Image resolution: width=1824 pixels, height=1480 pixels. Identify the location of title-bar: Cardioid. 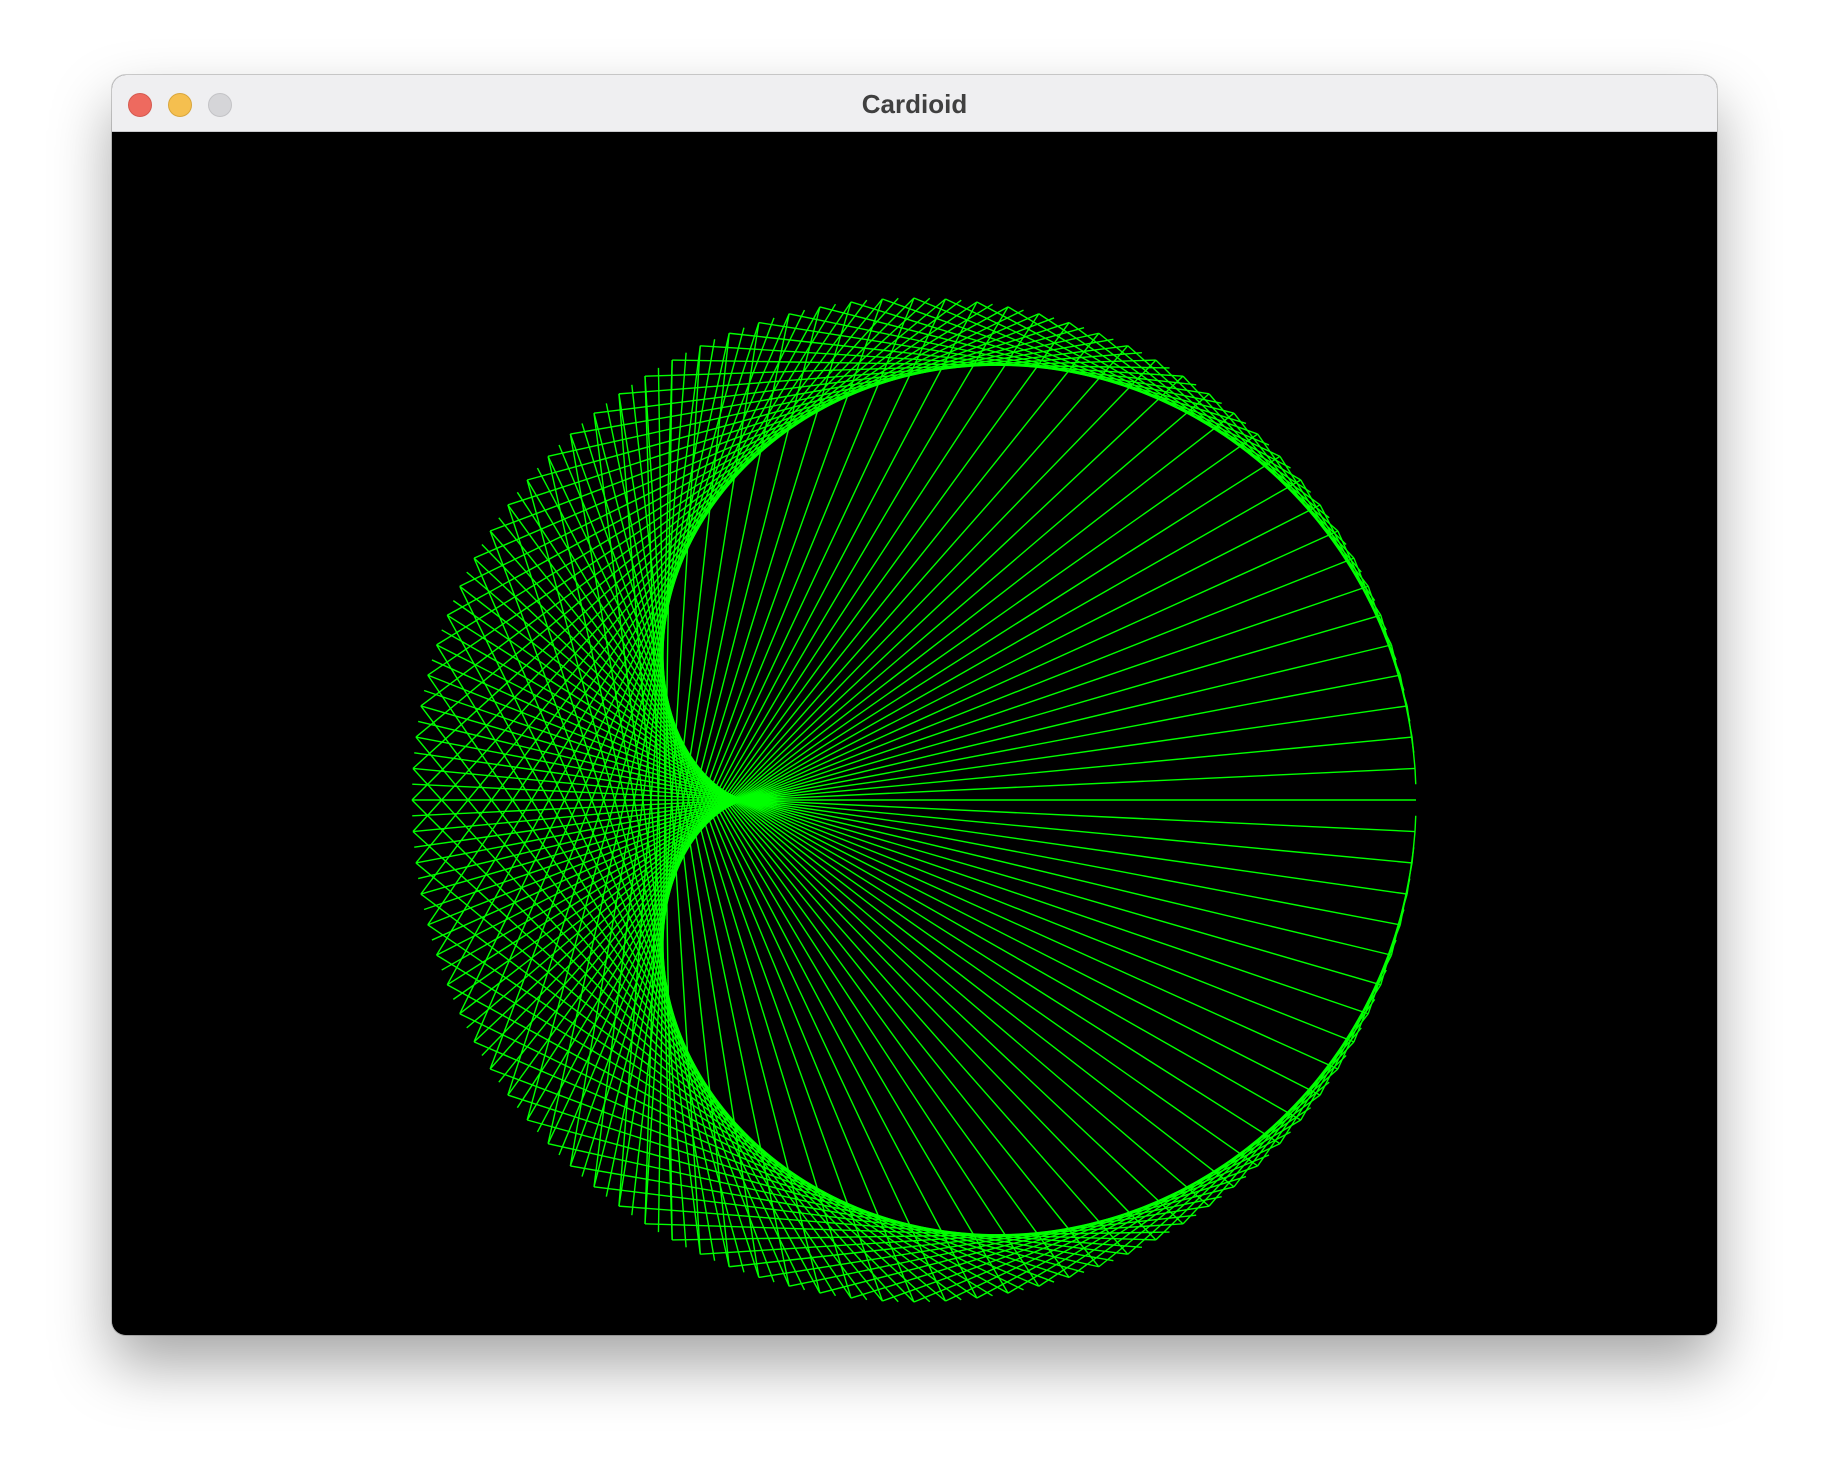
(914, 103).